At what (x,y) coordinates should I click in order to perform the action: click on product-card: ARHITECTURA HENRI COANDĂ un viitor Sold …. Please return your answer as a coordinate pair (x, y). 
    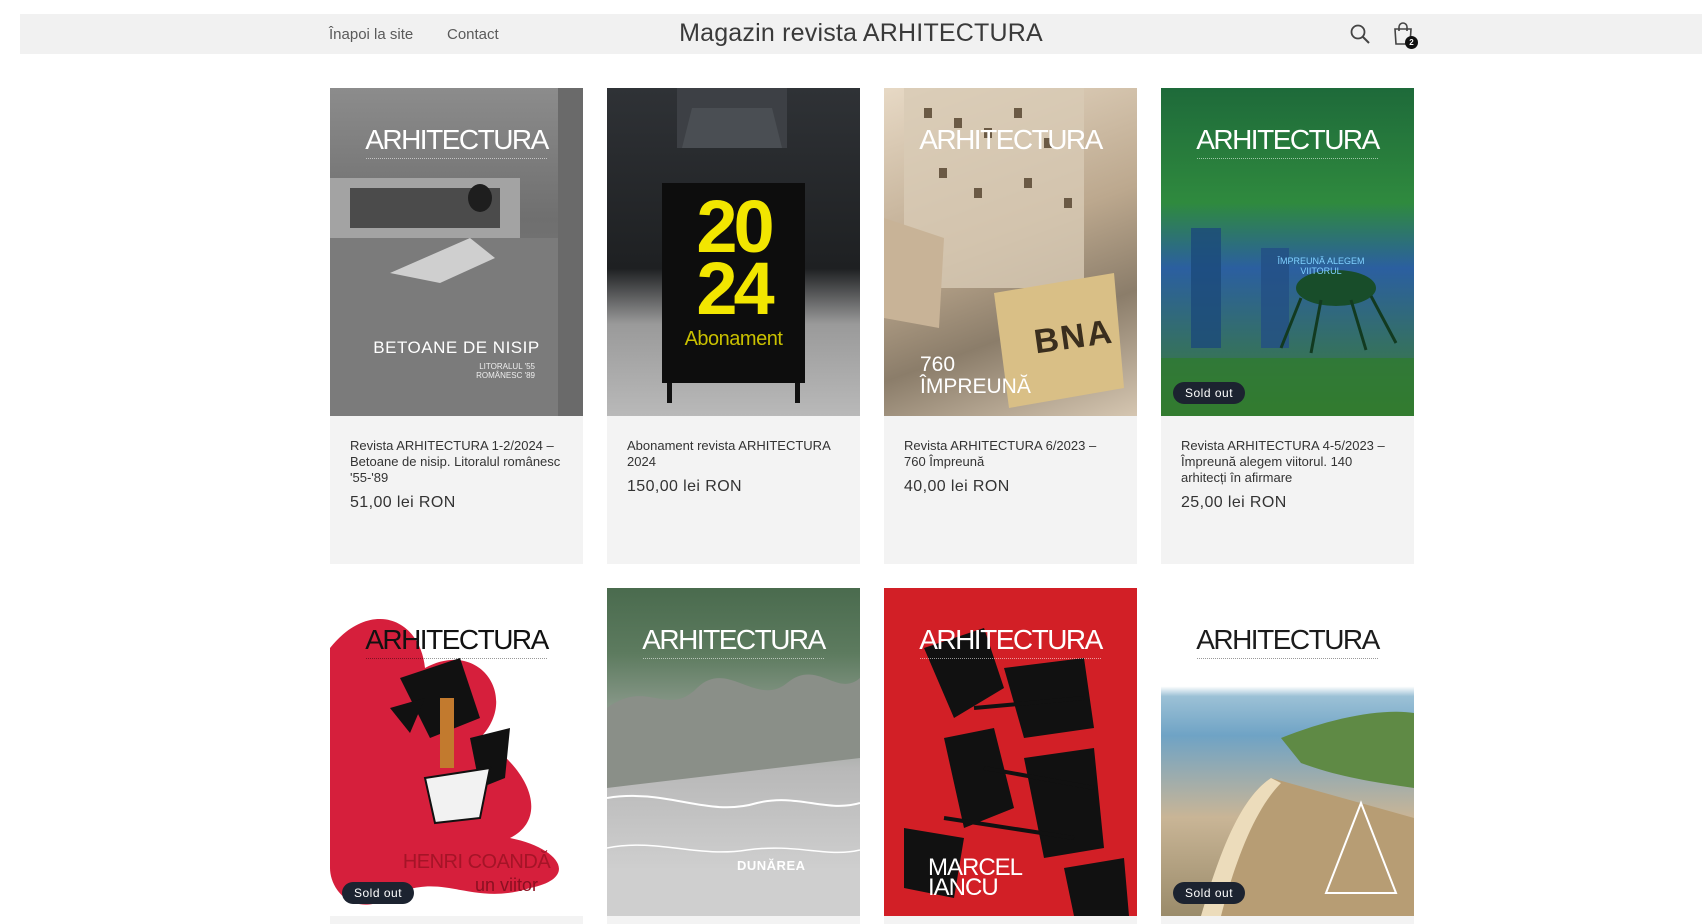
    Looking at the image, I should click on (456, 756).